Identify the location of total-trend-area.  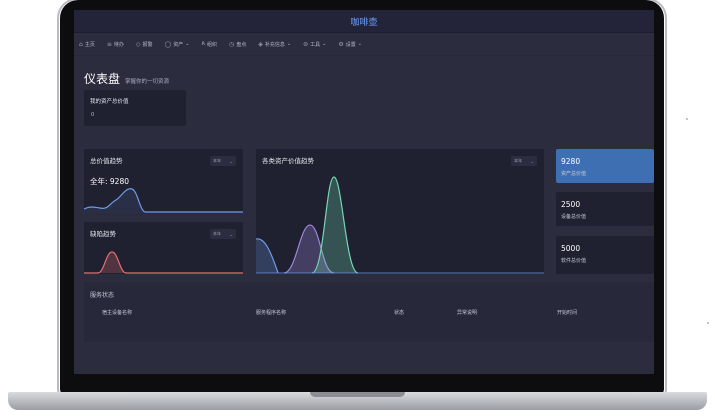
(163, 200).